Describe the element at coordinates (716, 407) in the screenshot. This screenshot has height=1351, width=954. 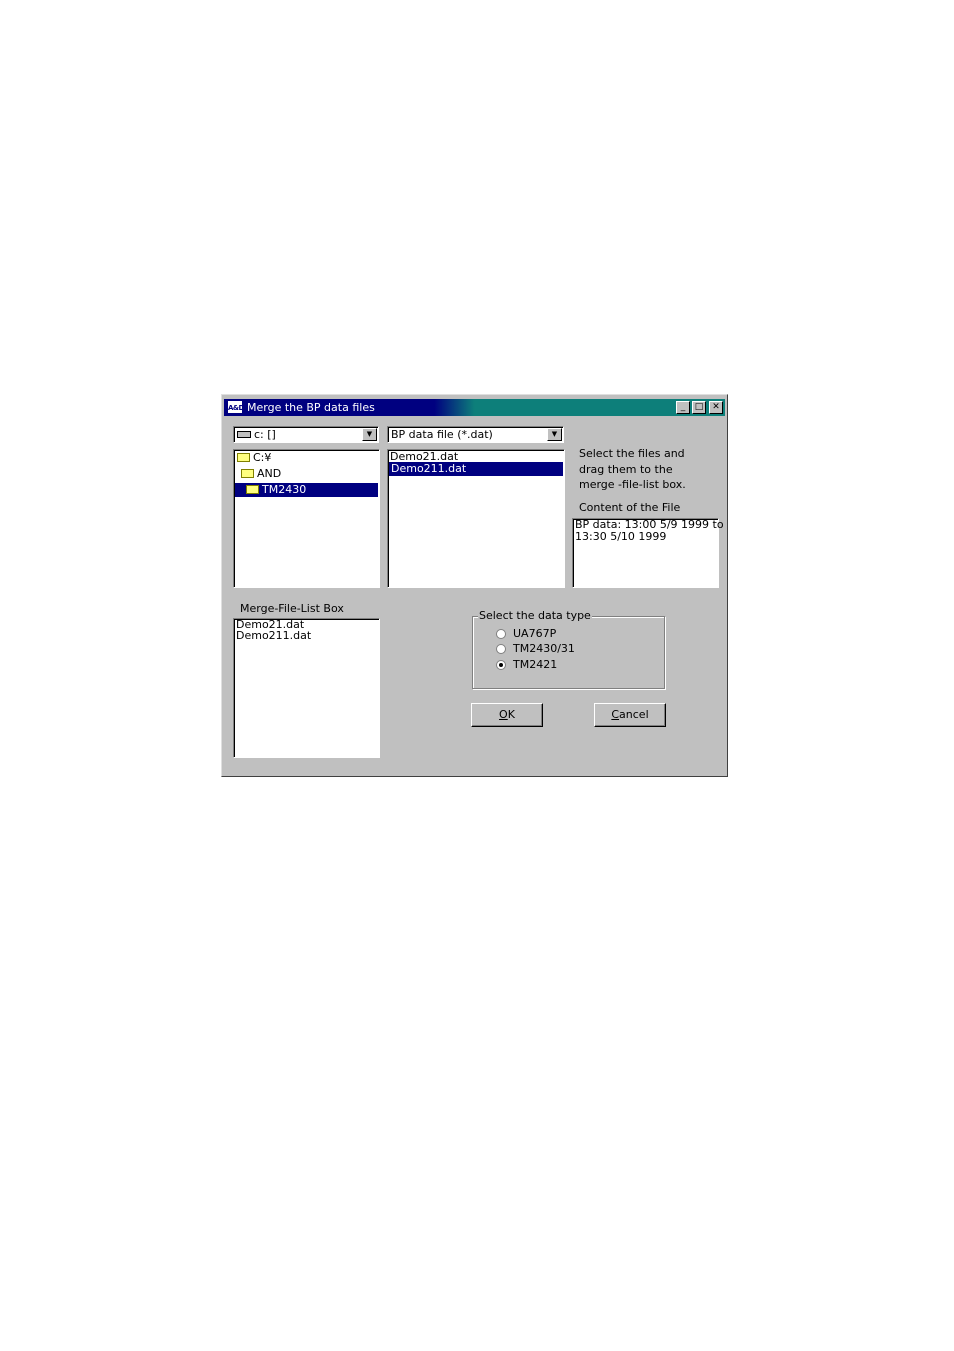
I see `close-button: ✕` at that location.